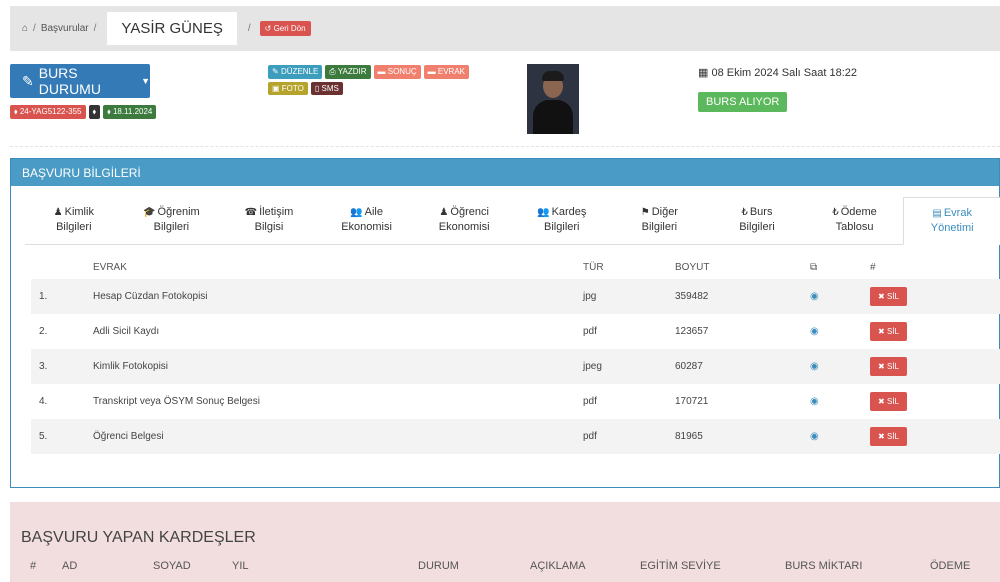  I want to click on divider, so click(505, 146).